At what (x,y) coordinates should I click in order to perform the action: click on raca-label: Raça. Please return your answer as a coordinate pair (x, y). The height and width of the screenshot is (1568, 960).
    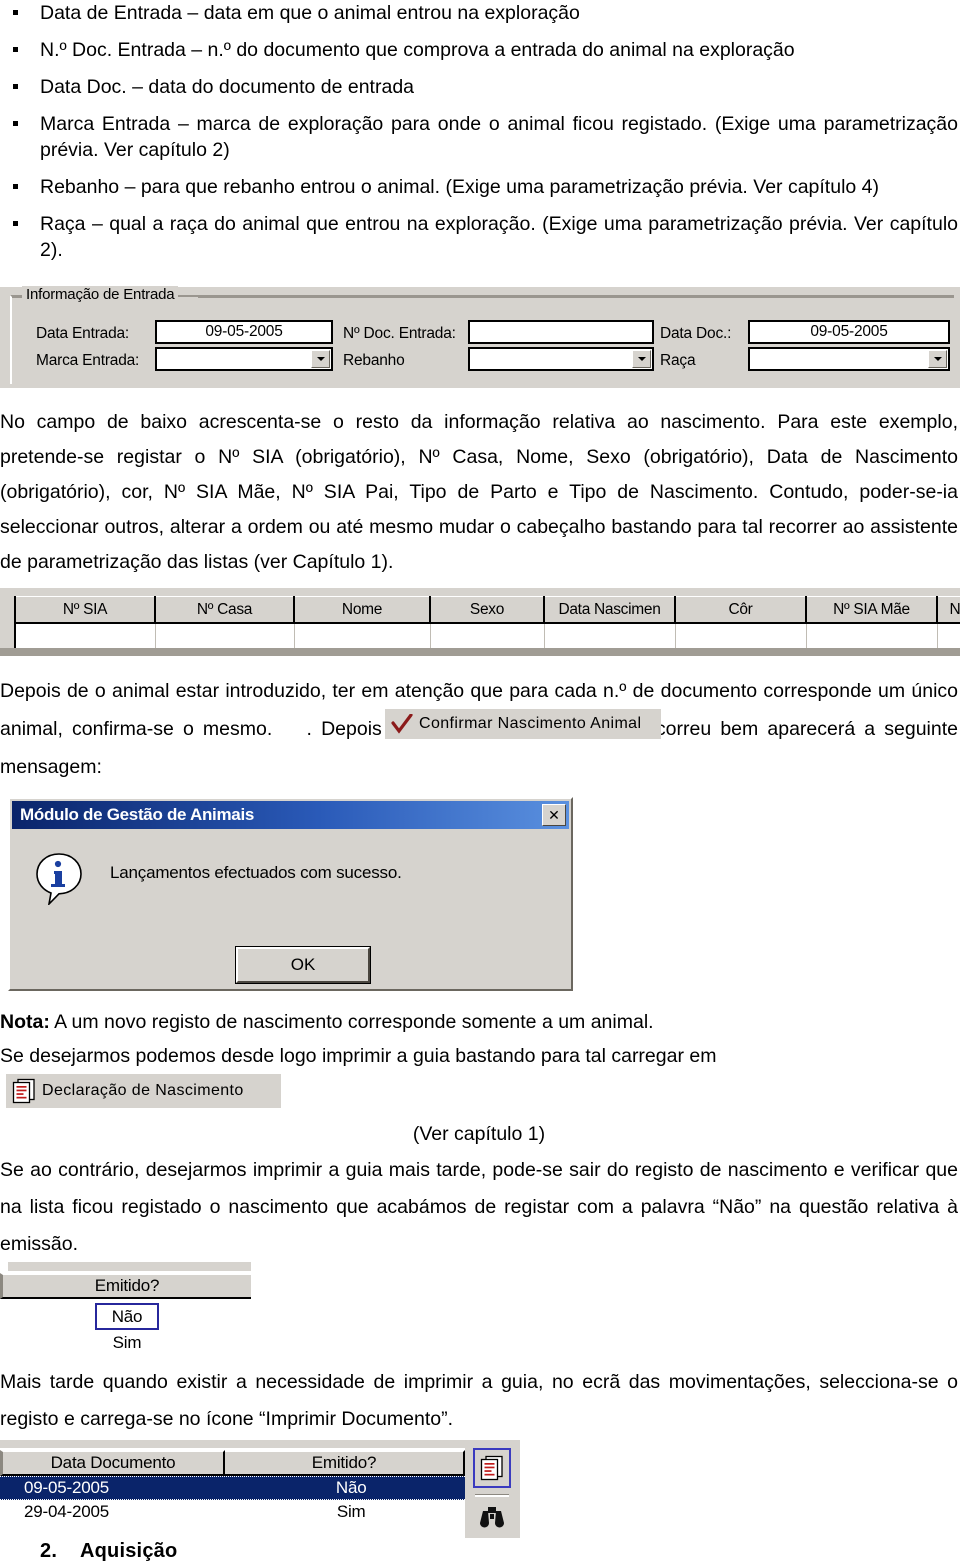
    Looking at the image, I should click on (678, 360).